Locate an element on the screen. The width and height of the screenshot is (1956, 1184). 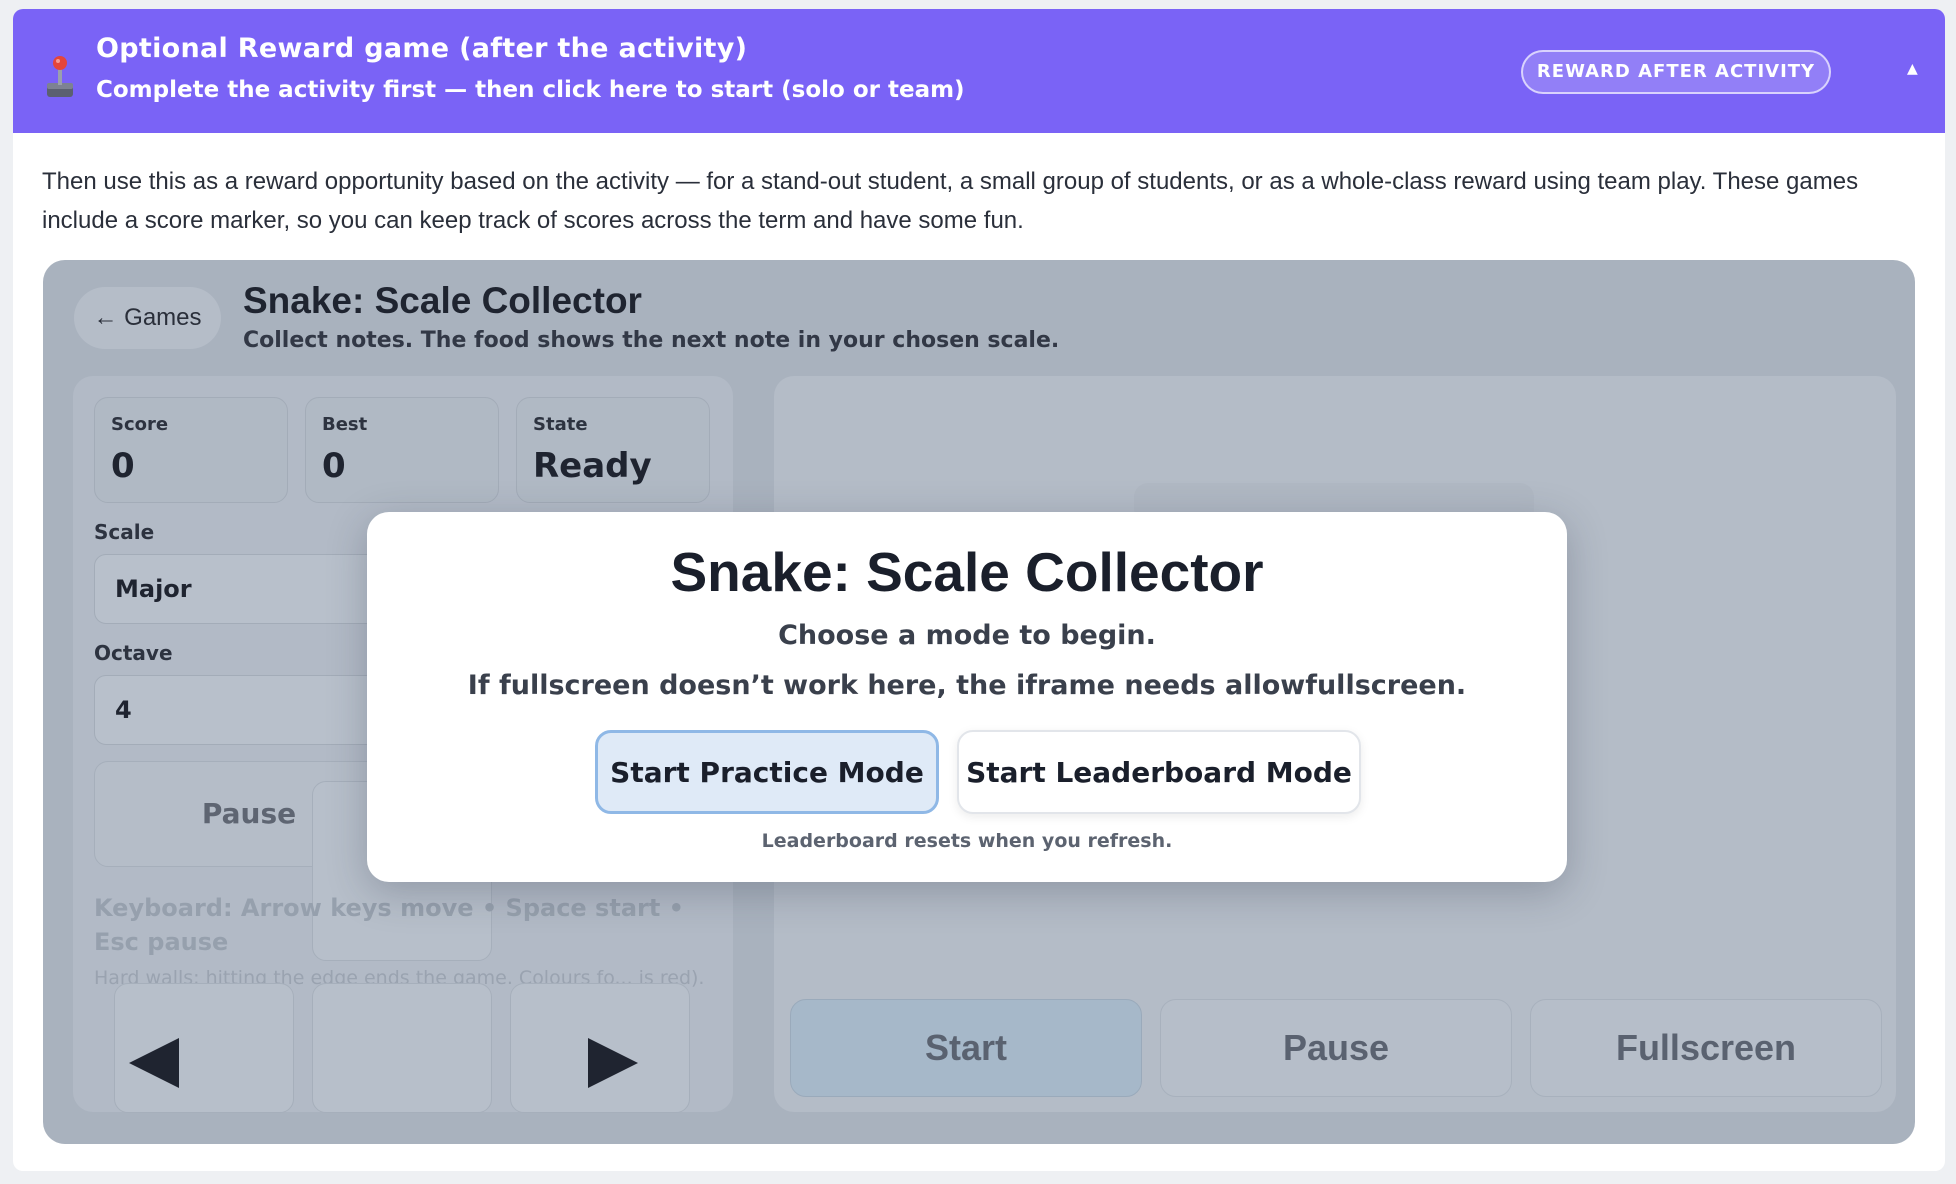
pause-button: Pause is located at coordinates (1336, 1048).